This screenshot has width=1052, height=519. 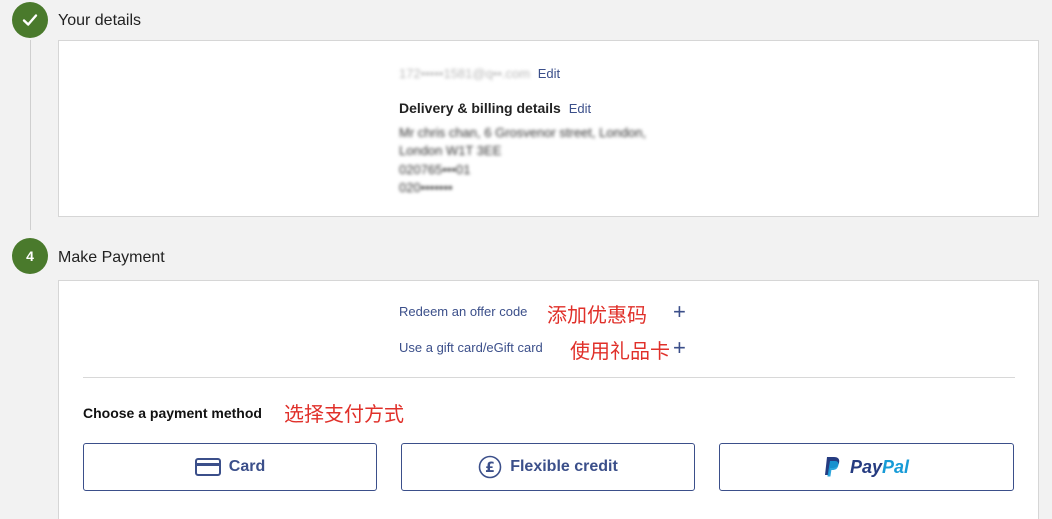 What do you see at coordinates (344, 414) in the screenshot?
I see `choose-annotation: 选择支付方式` at bounding box center [344, 414].